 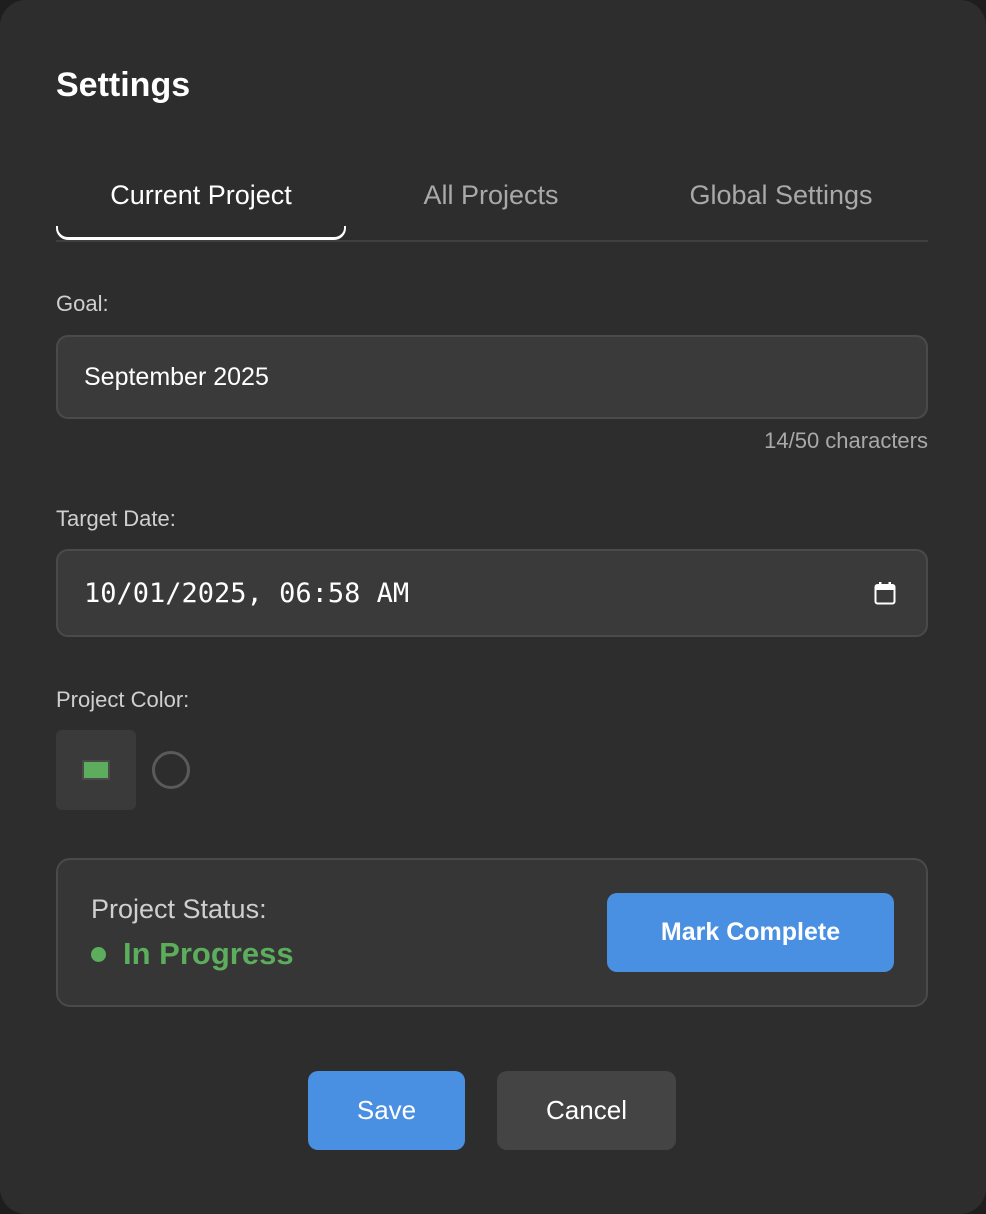 What do you see at coordinates (750, 932) in the screenshot?
I see `mark-complete-button: Mark Complete` at bounding box center [750, 932].